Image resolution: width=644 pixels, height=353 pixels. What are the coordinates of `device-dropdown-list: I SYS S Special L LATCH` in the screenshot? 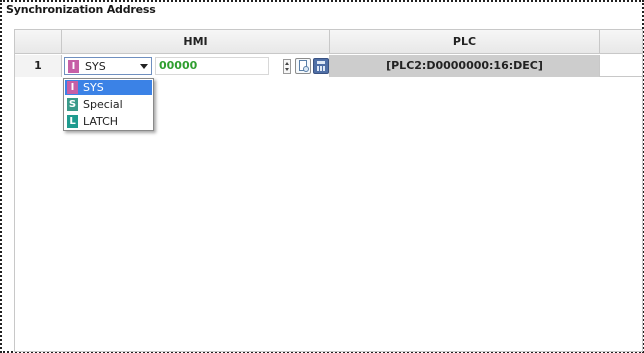 It's located at (108, 104).